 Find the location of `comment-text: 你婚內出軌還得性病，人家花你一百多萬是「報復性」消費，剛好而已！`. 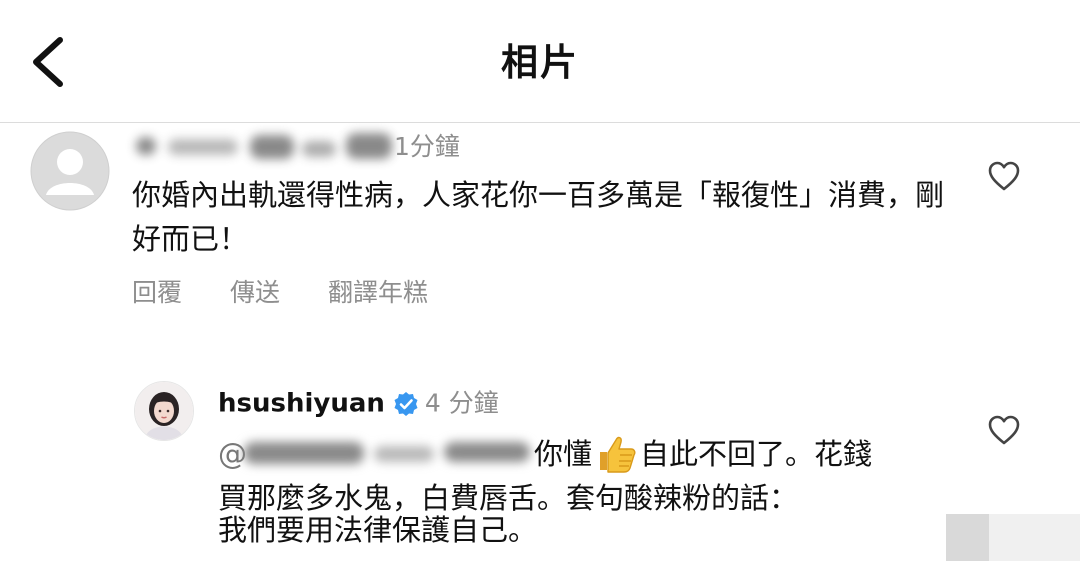

comment-text: 你婚內出軌還得性病，人家花你一百多萬是「報復性」消費，剛好而已！ is located at coordinates (538, 217).